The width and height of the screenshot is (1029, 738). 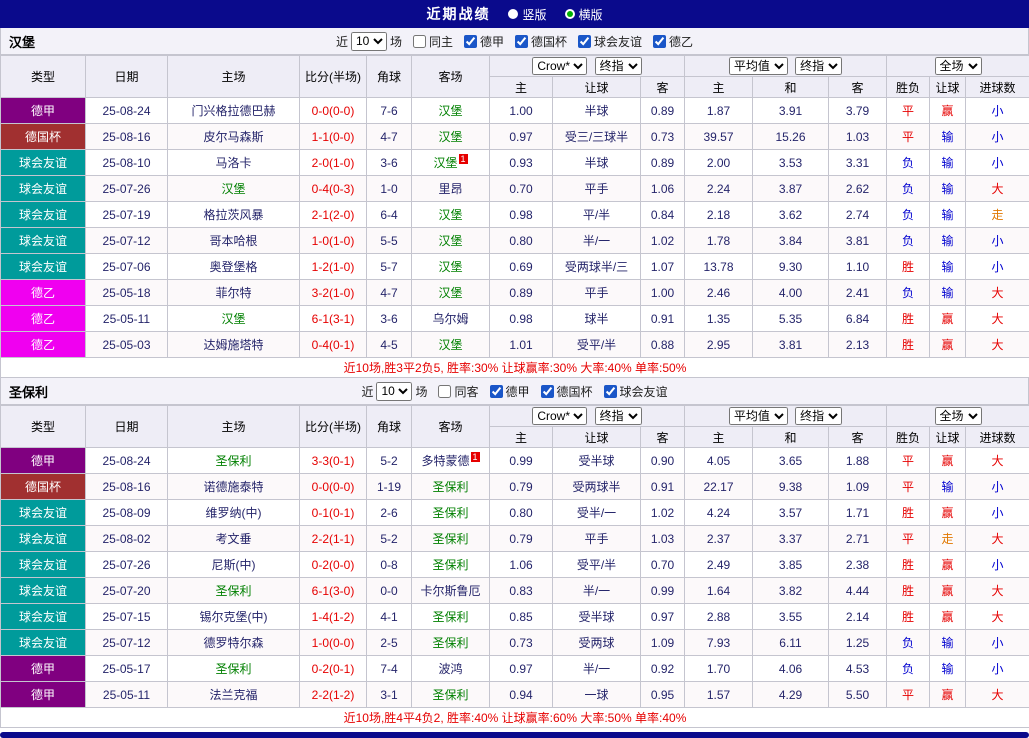 I want to click on match-score: 0-1(0-1), so click(x=333, y=512).